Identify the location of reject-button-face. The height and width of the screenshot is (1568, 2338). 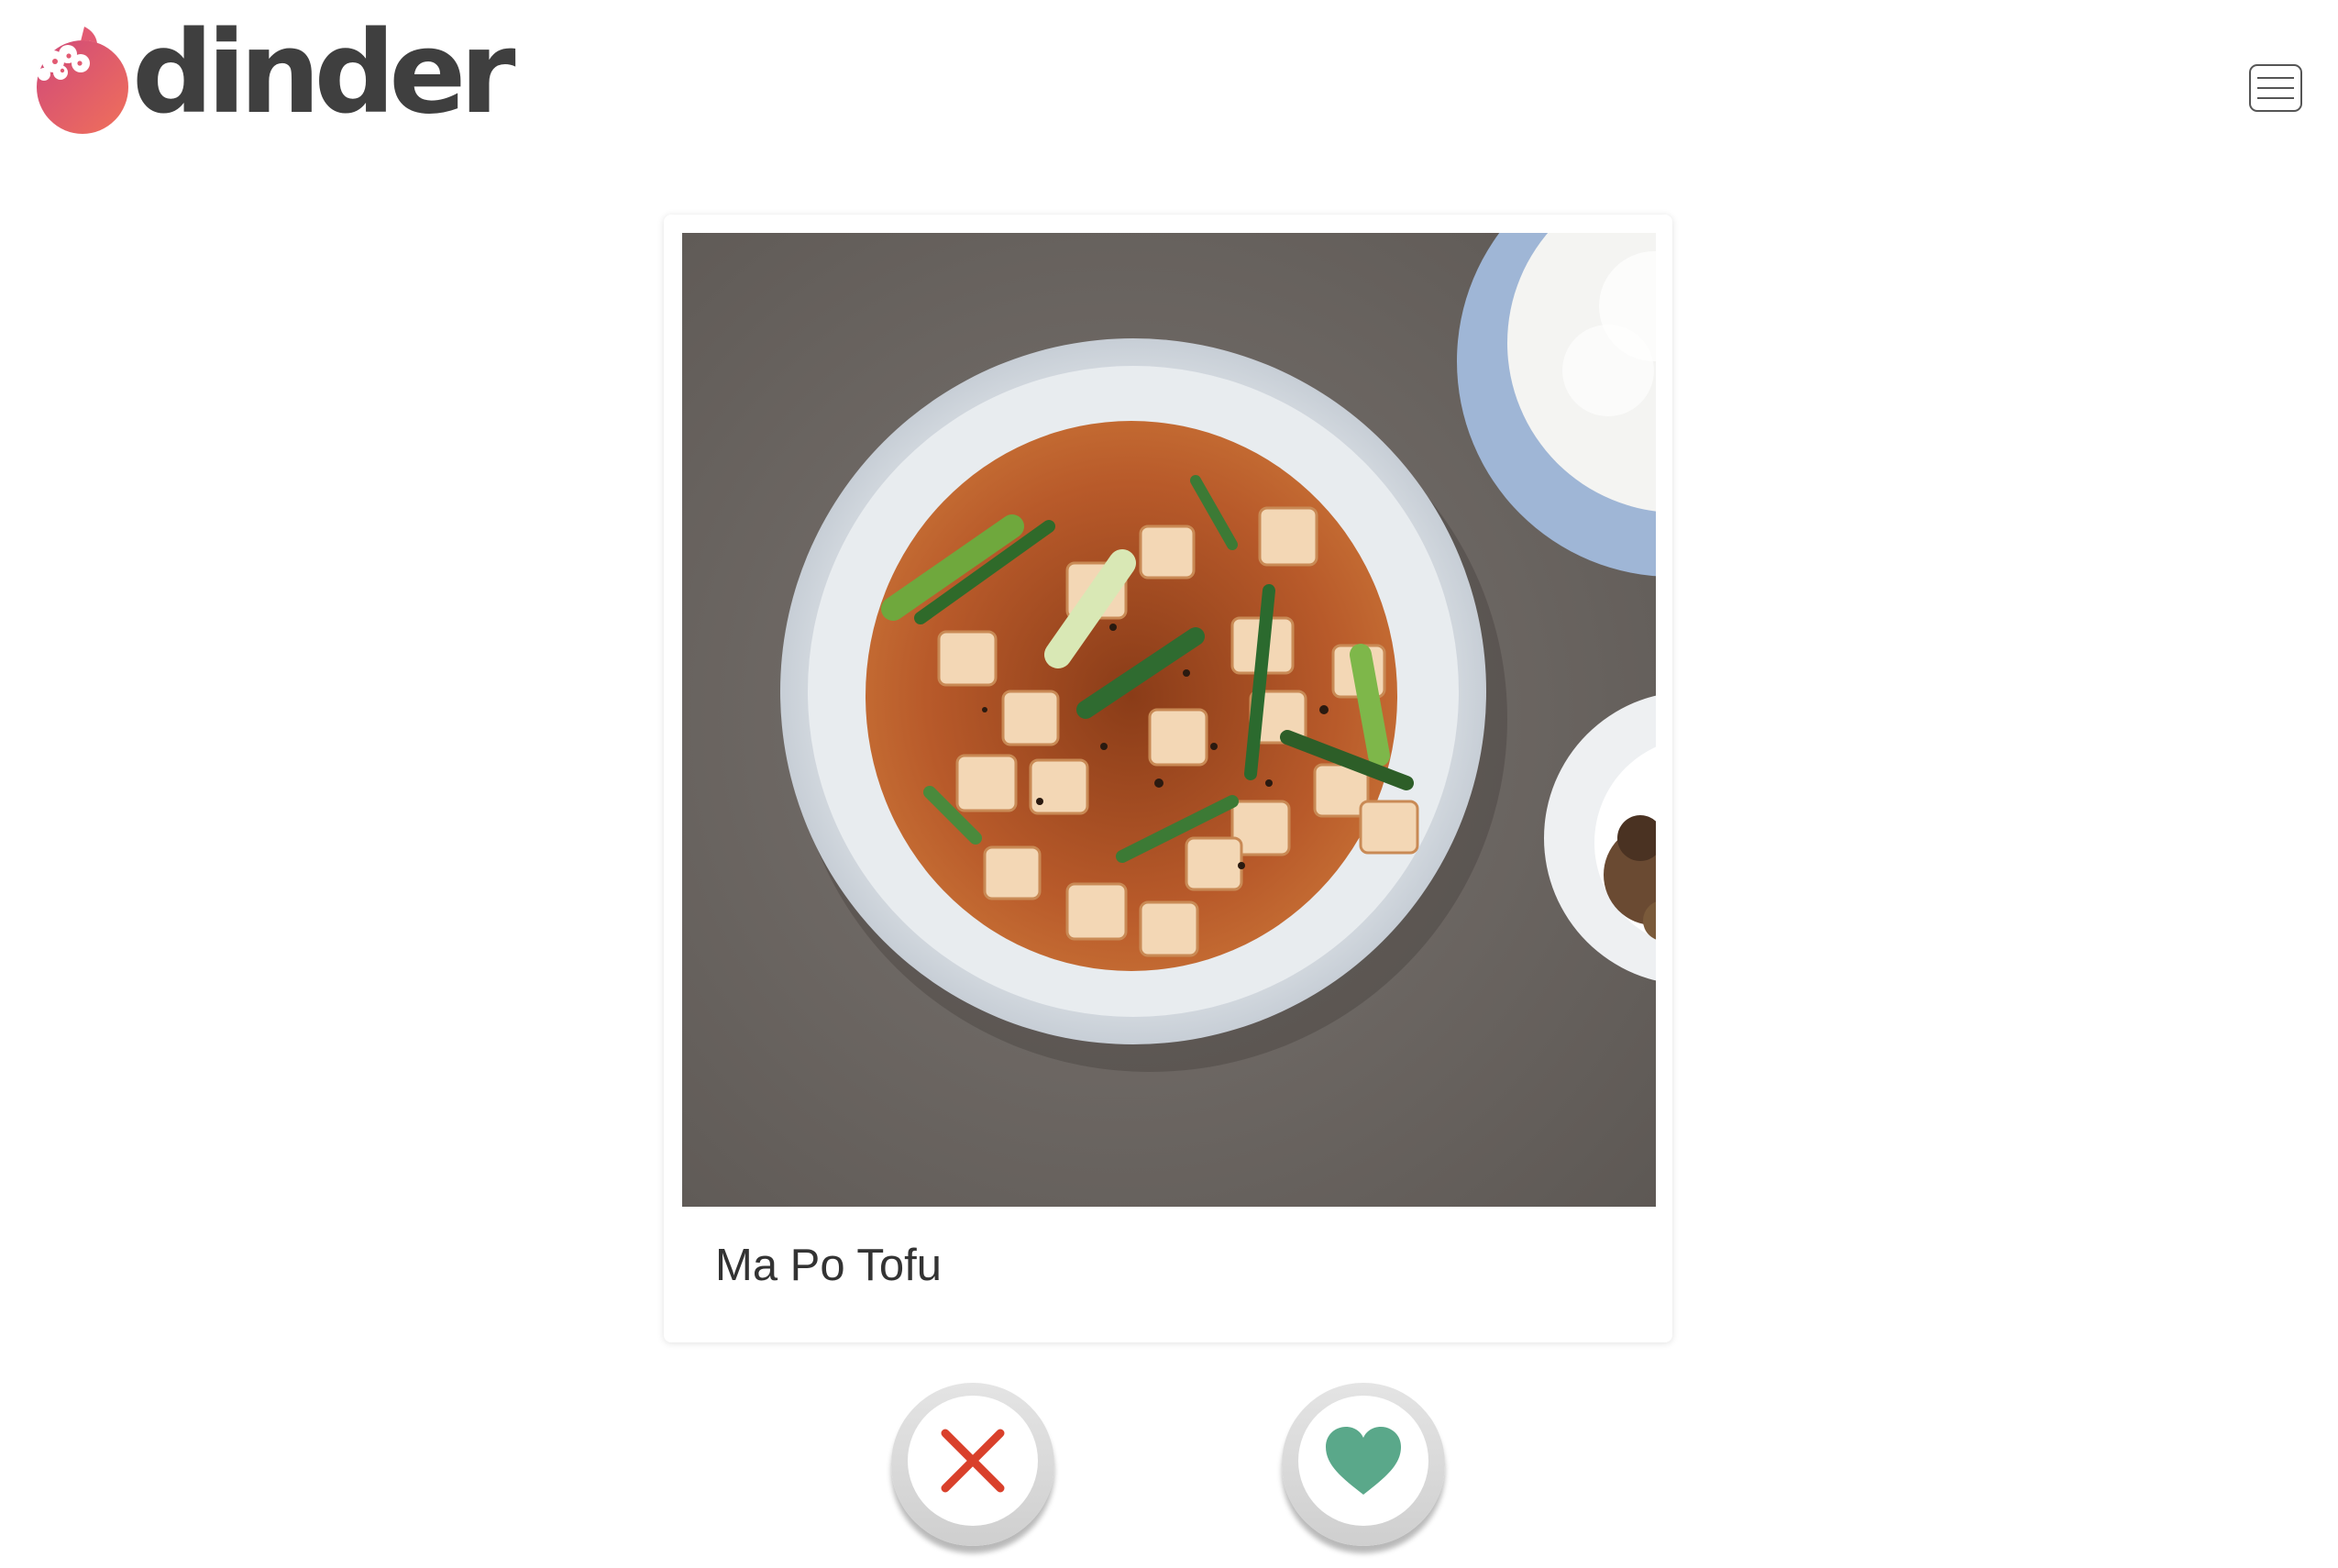
(973, 1461).